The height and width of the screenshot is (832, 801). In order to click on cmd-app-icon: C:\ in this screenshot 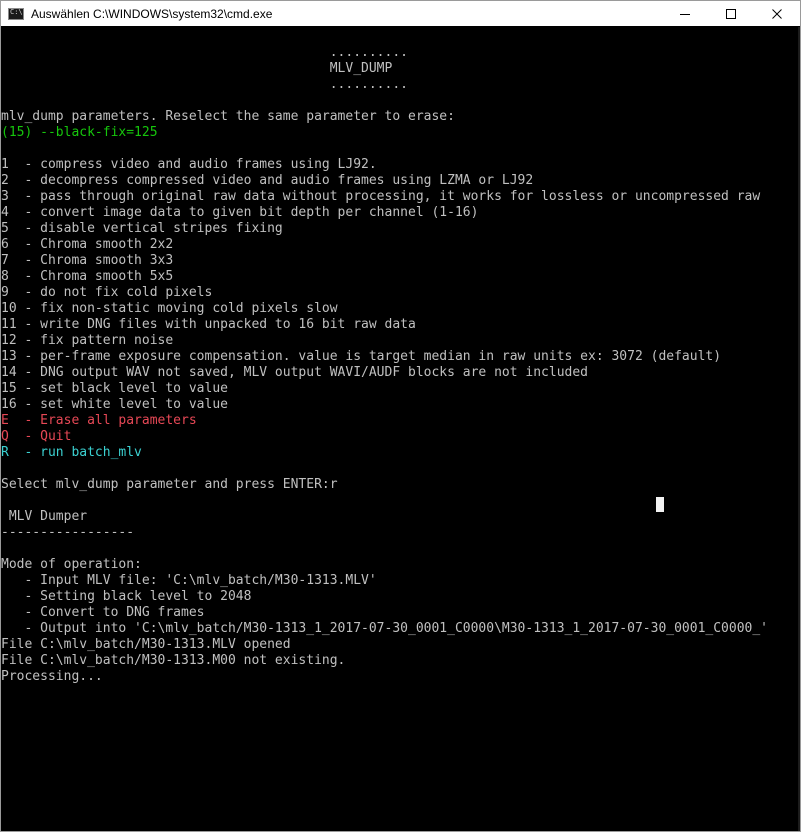, I will do `click(16, 13)`.